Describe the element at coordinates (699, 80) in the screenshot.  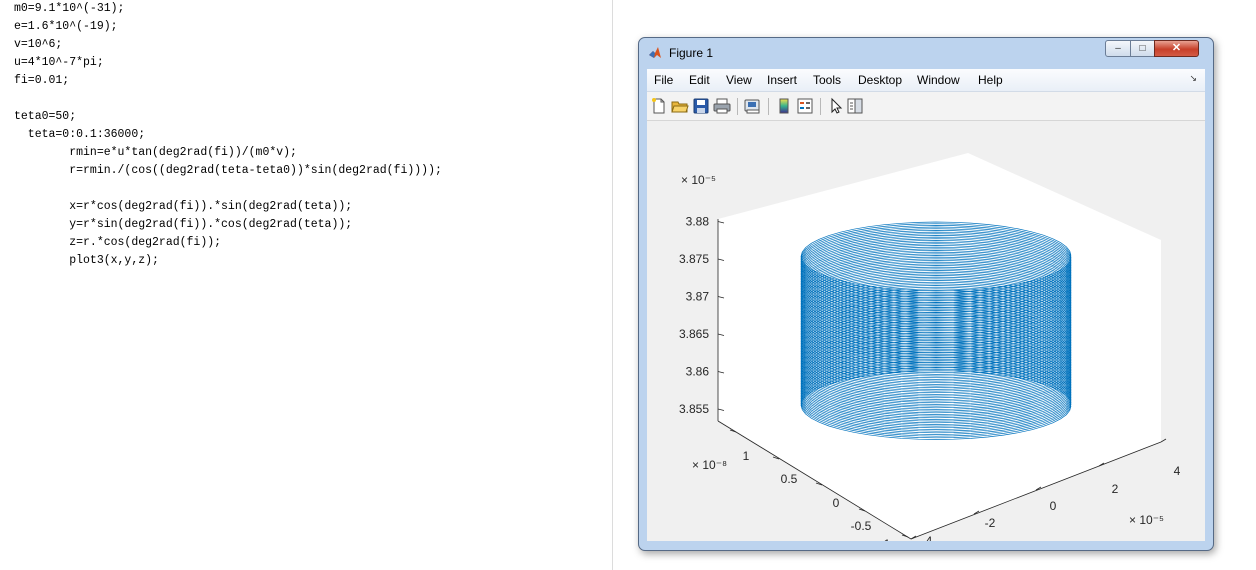
I see `menu-edit: Edit` at that location.